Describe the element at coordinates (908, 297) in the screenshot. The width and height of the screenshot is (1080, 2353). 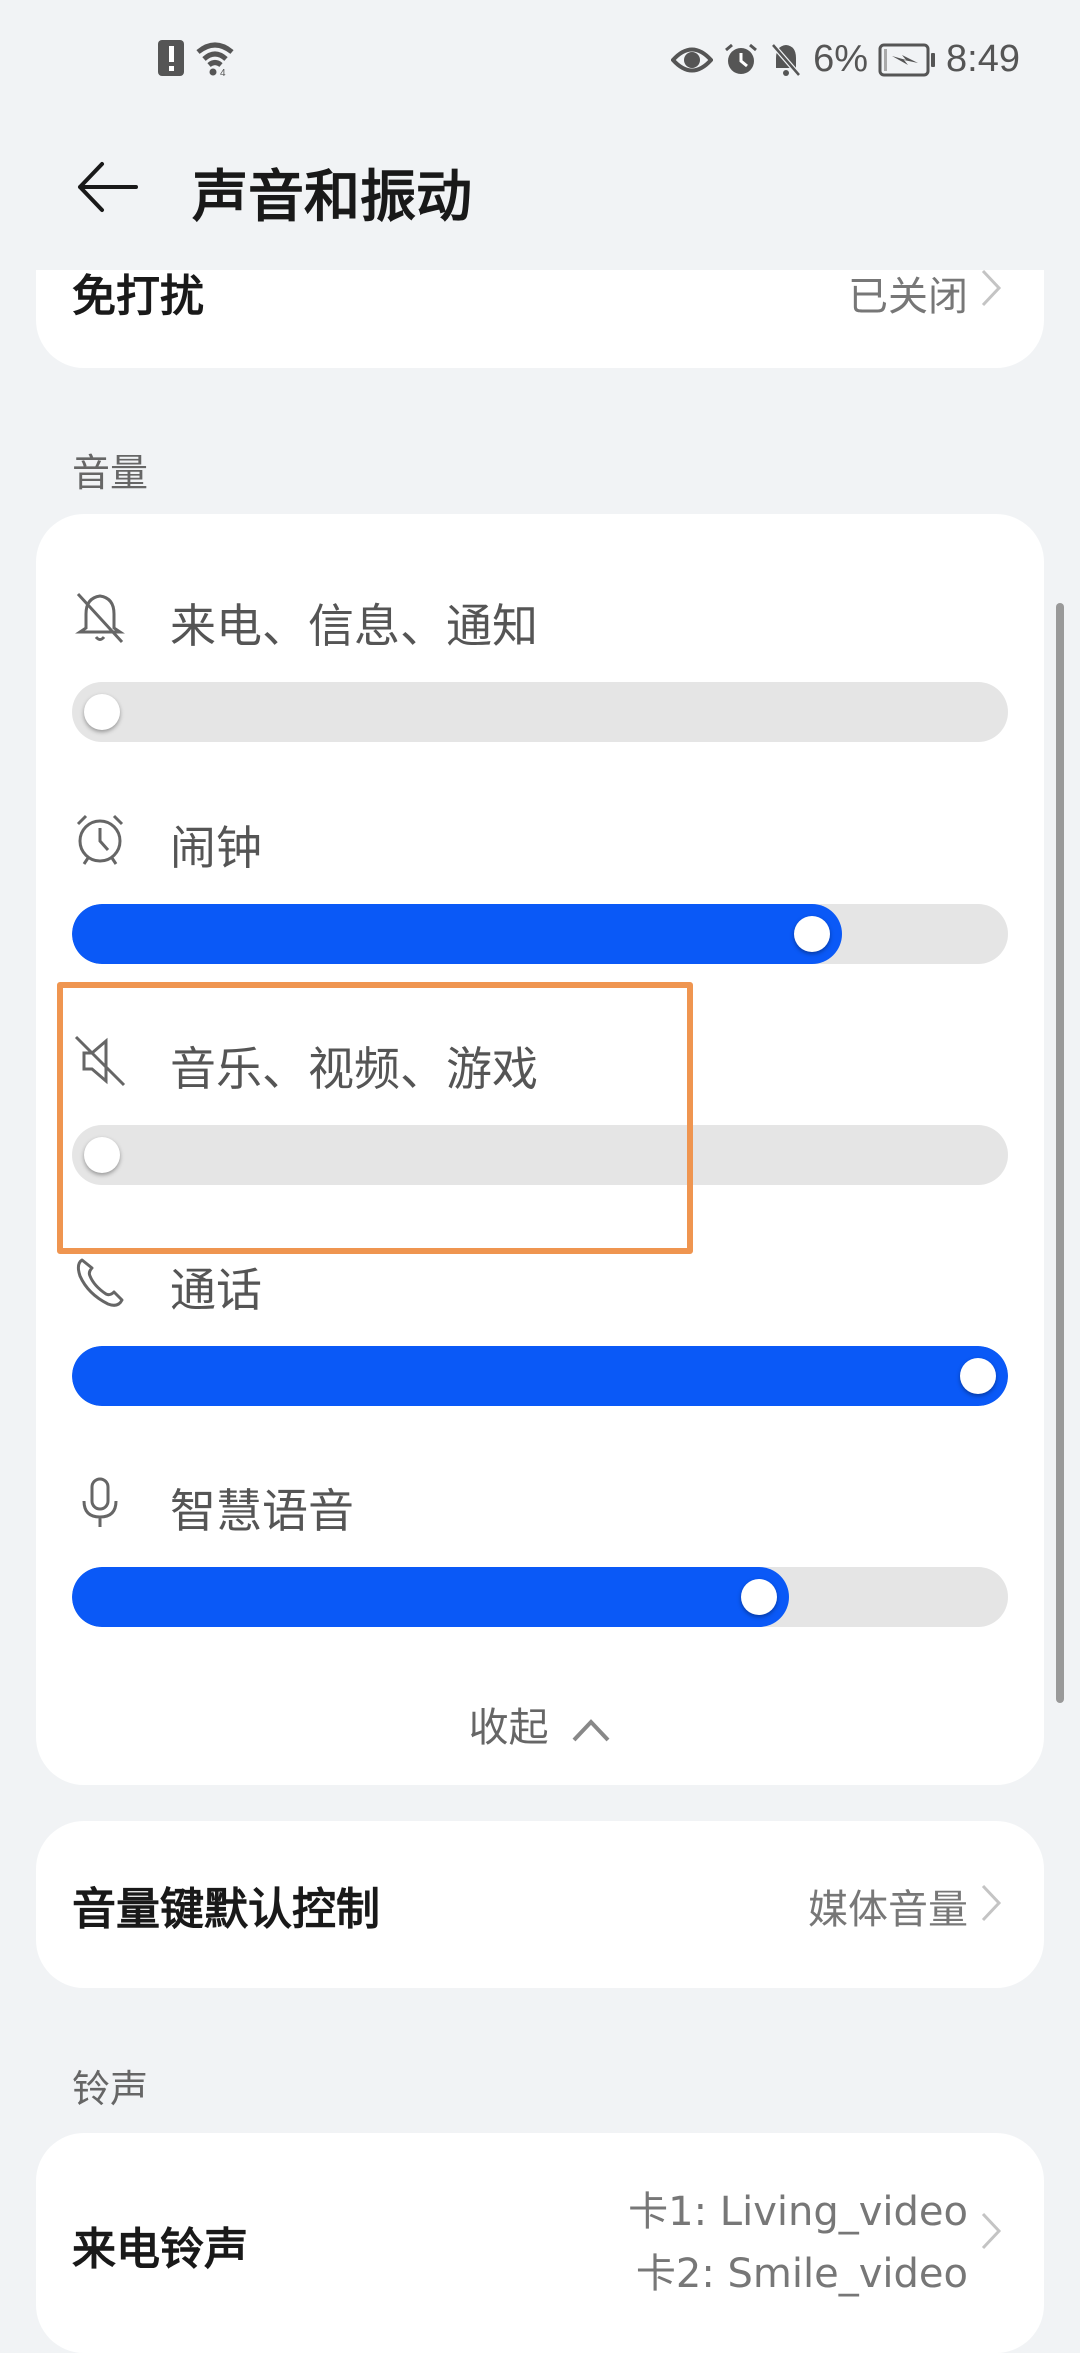
I see `dnd-value: 已关闭` at that location.